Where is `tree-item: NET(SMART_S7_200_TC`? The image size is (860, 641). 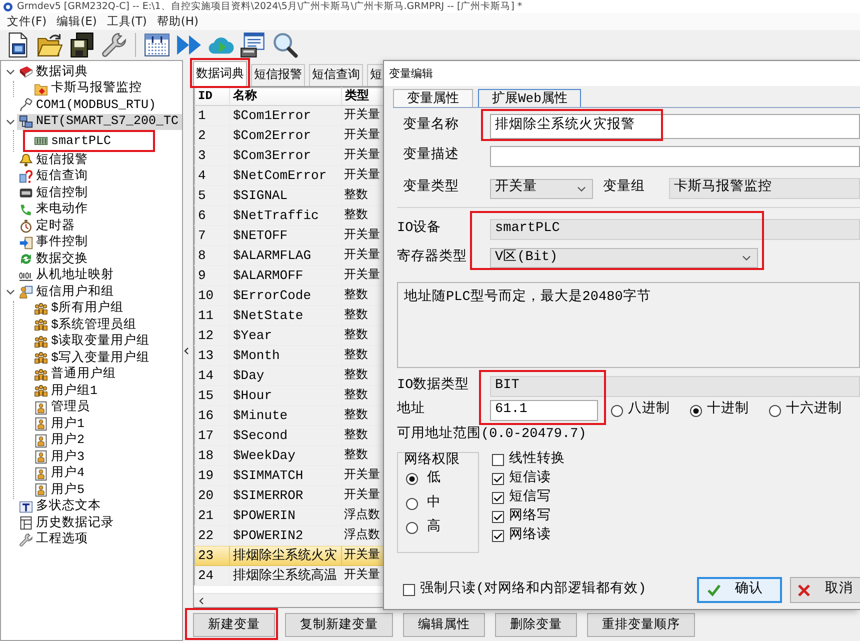
tree-item: NET(SMART_S7_200_TC is located at coordinates (99, 122).